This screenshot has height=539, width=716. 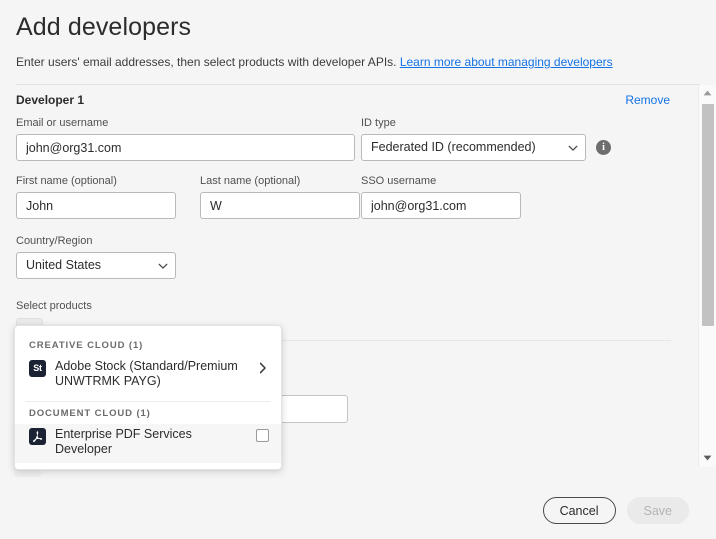 What do you see at coordinates (579, 510) in the screenshot?
I see `cancel-button: Cancel` at bounding box center [579, 510].